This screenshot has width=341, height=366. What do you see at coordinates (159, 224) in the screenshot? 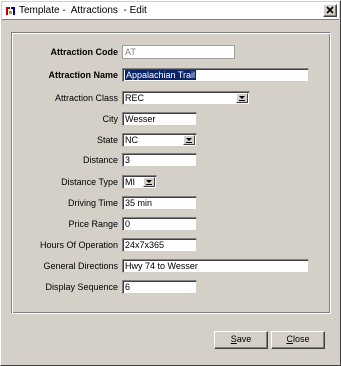
I see `price-range-field: 0` at bounding box center [159, 224].